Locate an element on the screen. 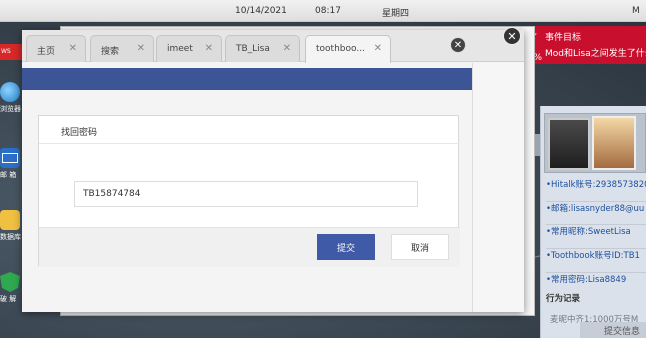  tab-label: 主页 is located at coordinates (46, 52).